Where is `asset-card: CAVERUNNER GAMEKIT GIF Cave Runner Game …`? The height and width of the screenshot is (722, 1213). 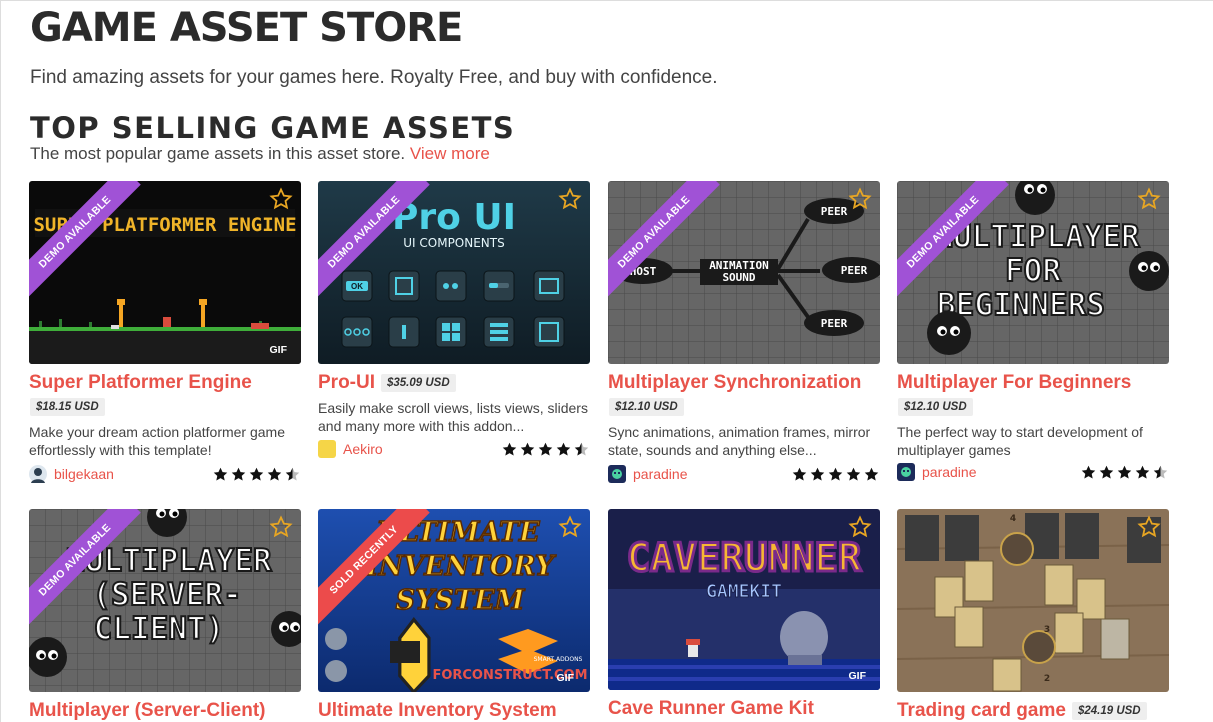
asset-card: CAVERUNNER GAMEKIT GIF Cave Runner Game … is located at coordinates (744, 614).